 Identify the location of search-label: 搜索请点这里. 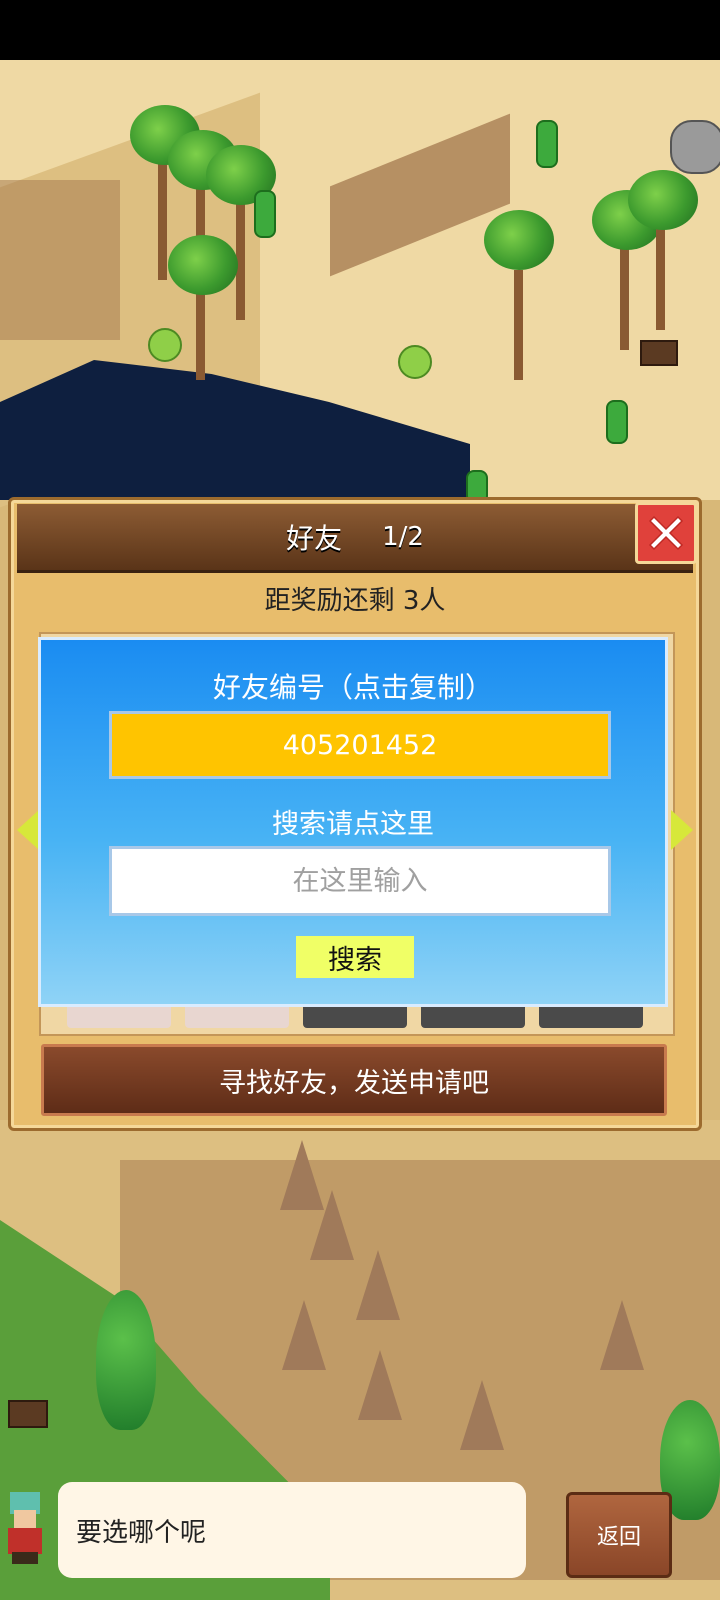
(353, 824).